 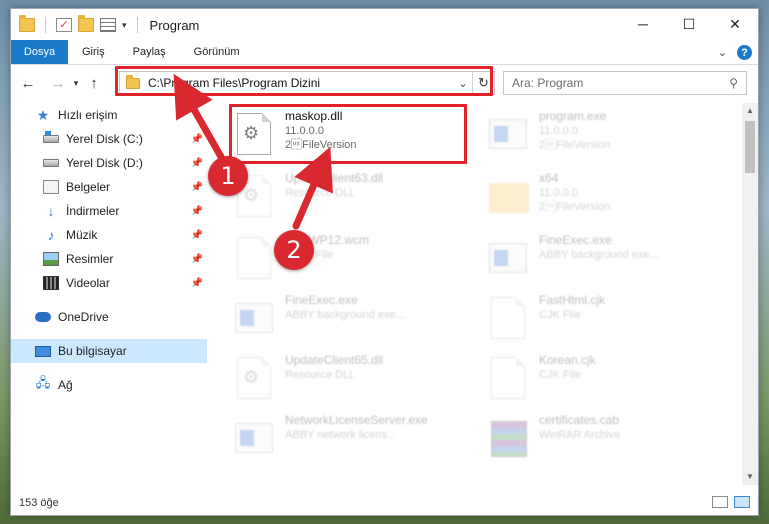 What do you see at coordinates (567, 360) in the screenshot?
I see `file-name: Korean.cjk` at bounding box center [567, 360].